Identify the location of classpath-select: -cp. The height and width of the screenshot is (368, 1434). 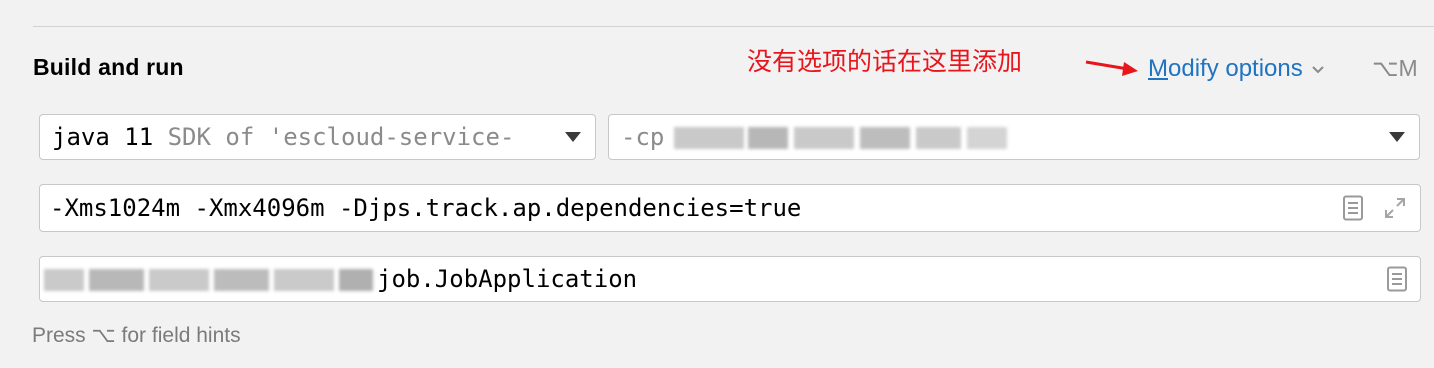
(1014, 137).